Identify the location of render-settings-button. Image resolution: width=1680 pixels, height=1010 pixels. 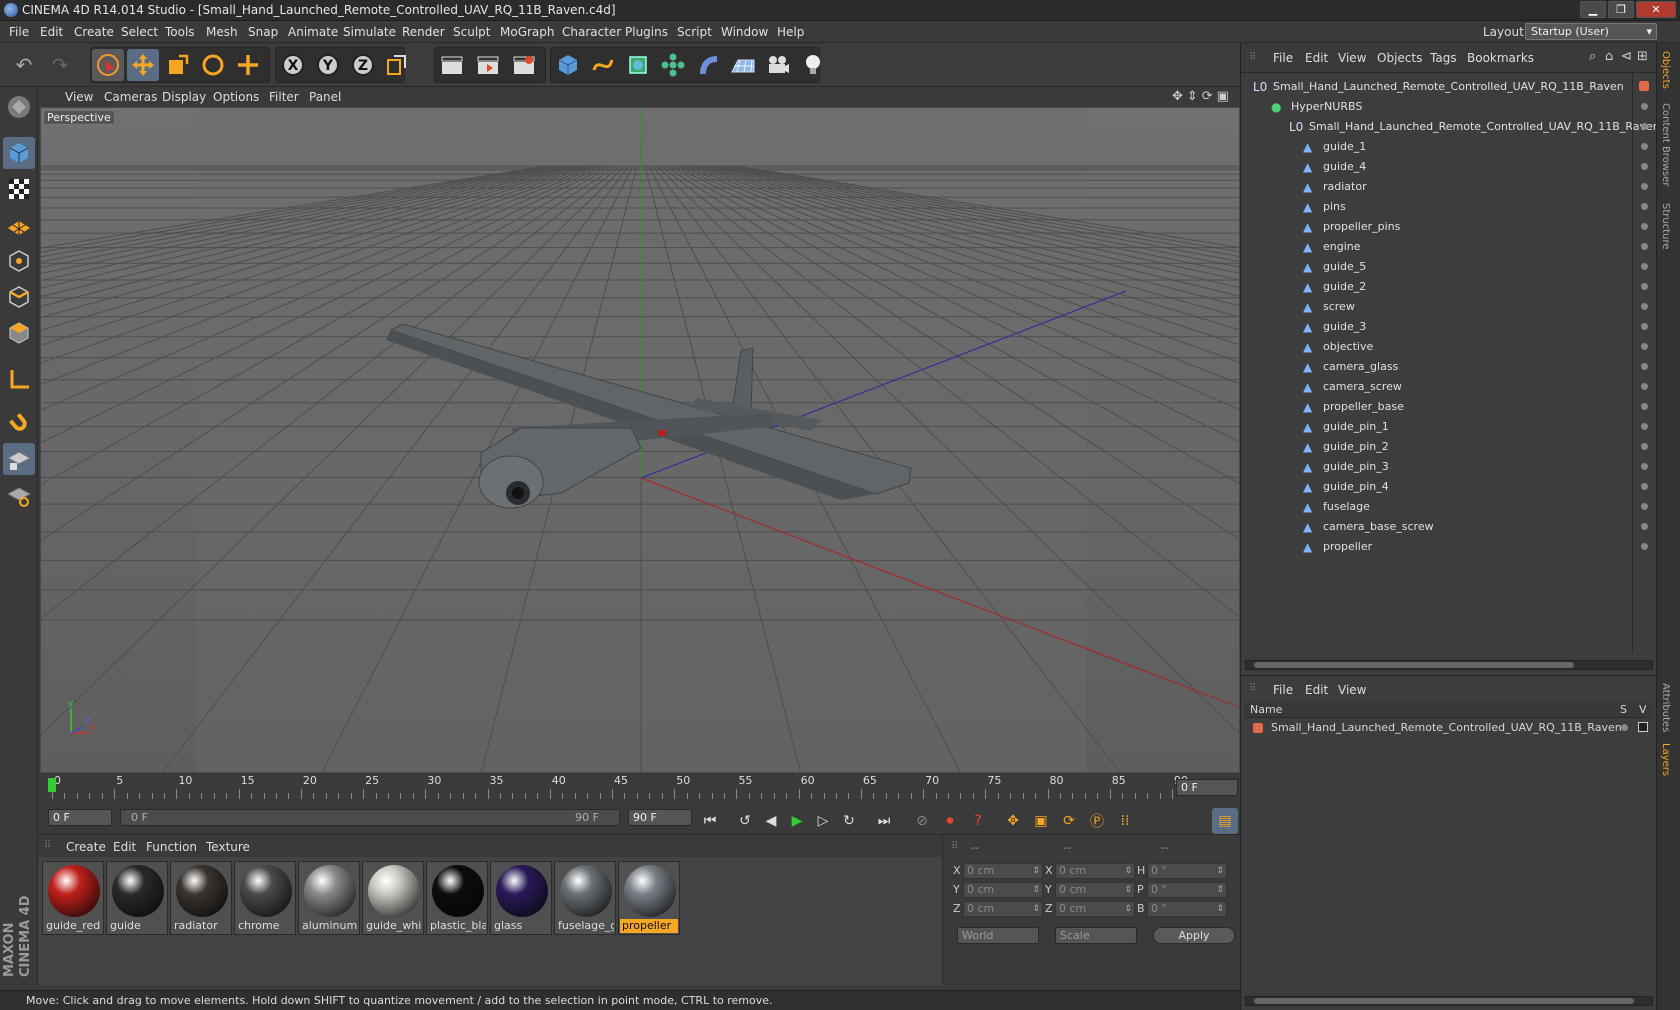
(524, 65).